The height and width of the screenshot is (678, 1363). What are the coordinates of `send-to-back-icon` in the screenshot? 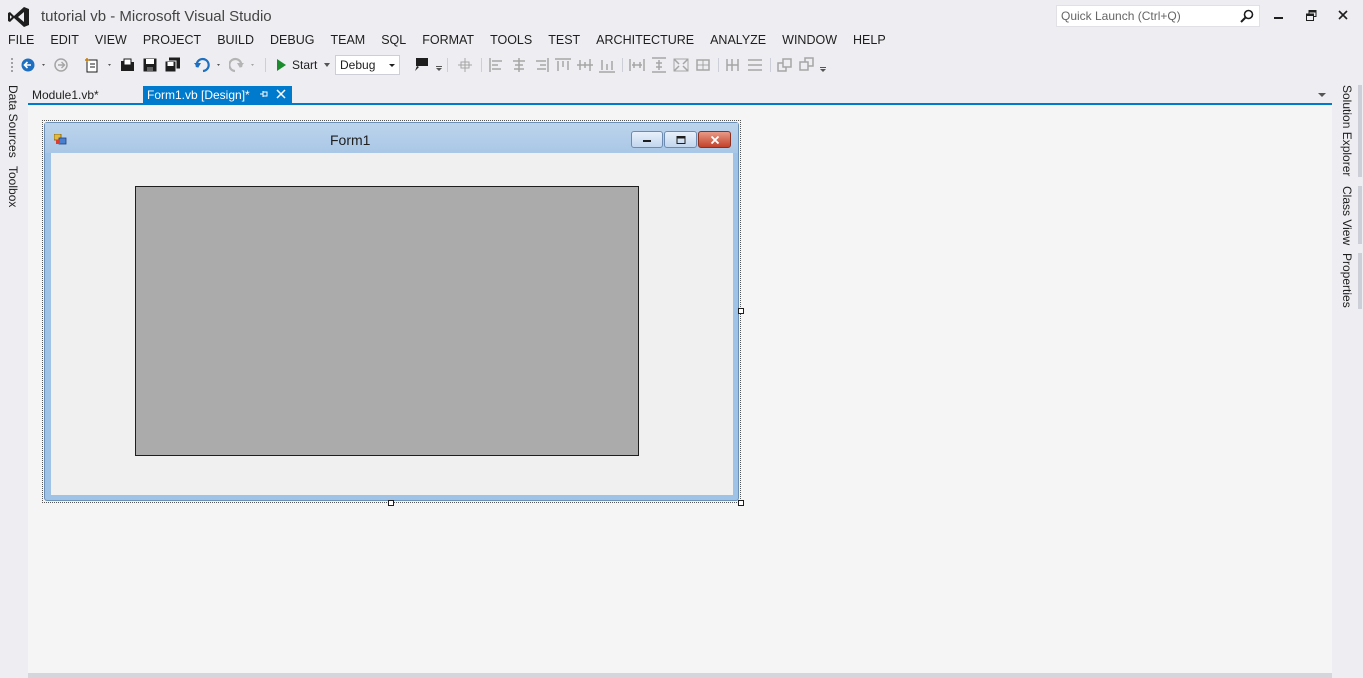 It's located at (812, 64).